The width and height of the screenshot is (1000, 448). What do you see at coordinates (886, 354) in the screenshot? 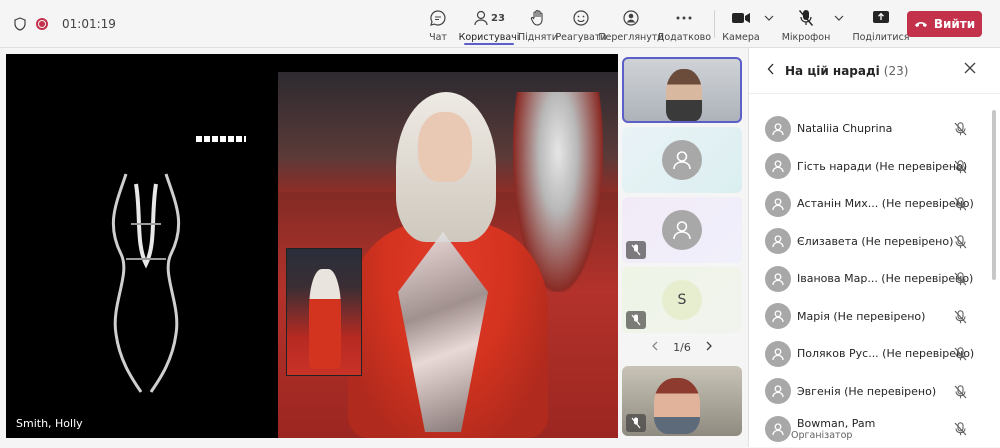
I see `participant-name: Поляков Рус... (Не перевірено)` at bounding box center [886, 354].